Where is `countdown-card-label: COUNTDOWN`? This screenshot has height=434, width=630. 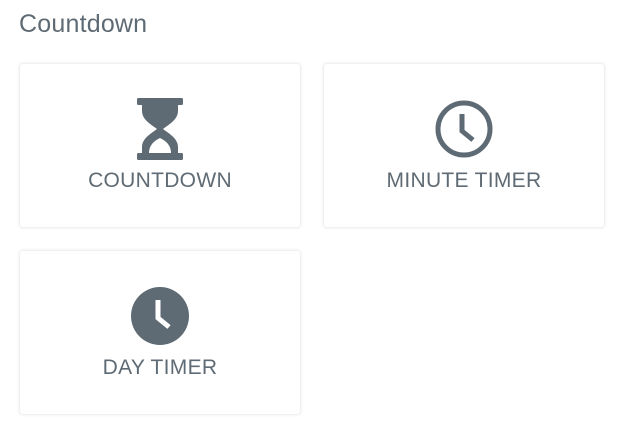 countdown-card-label: COUNTDOWN is located at coordinates (160, 180).